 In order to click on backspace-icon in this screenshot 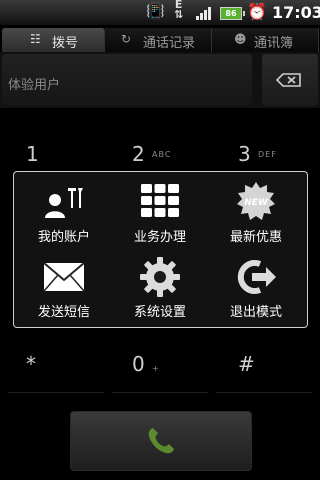, I will do `click(288, 80)`.